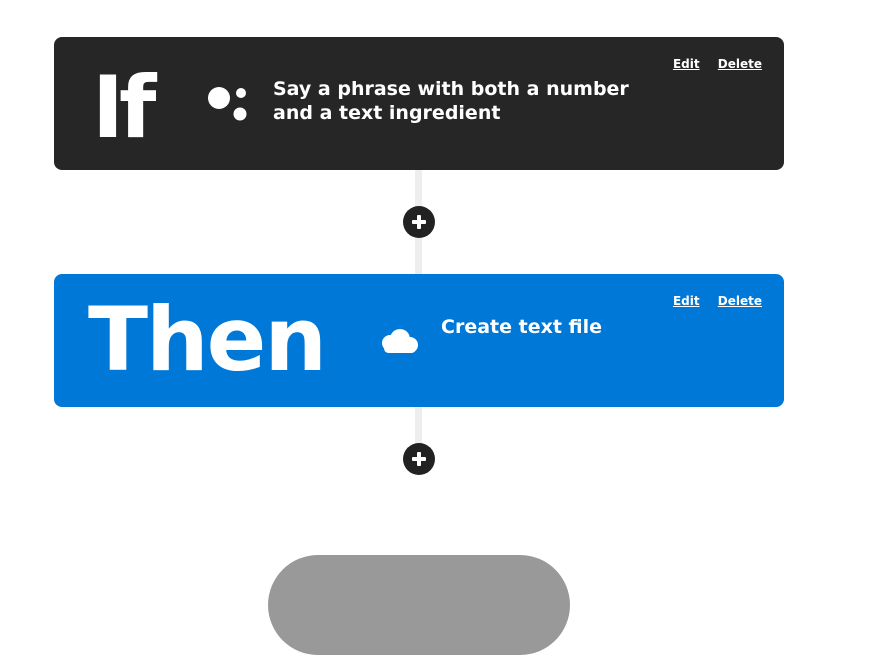 This screenshot has height=655, width=889. What do you see at coordinates (740, 64) in the screenshot?
I see `trigger-delete-link: Delete` at bounding box center [740, 64].